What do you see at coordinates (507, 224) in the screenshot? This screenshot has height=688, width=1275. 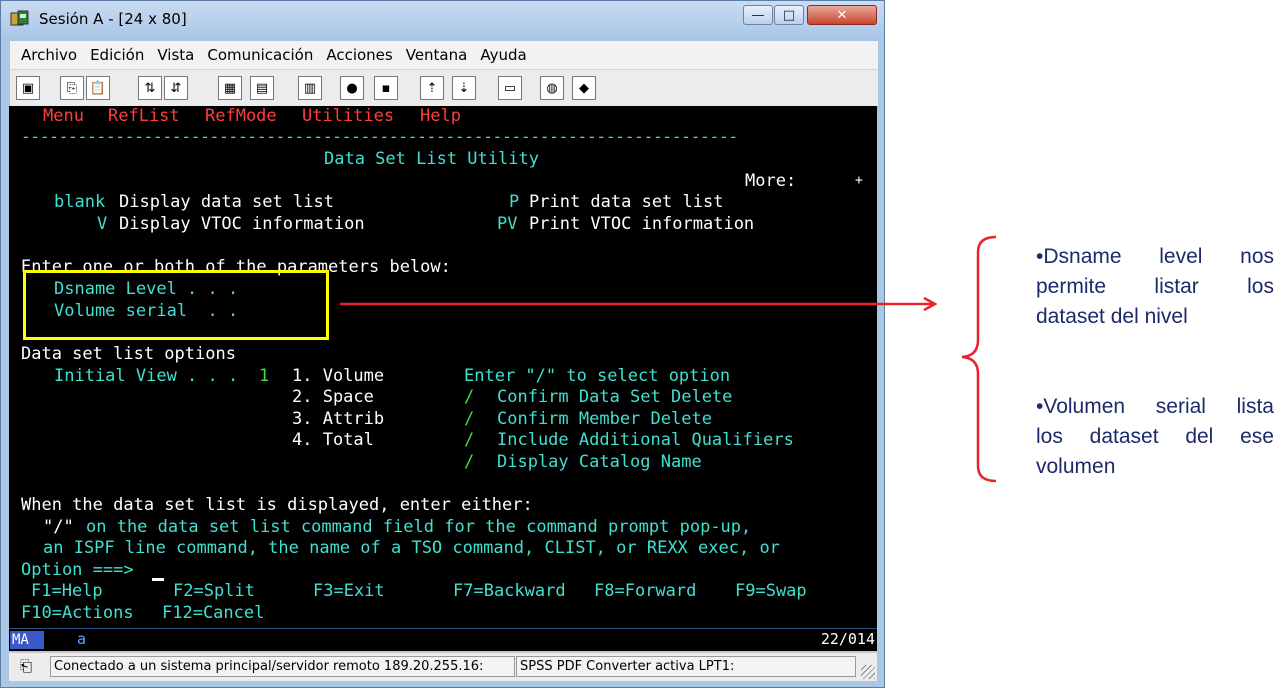 I see `option-key-pv: PV` at bounding box center [507, 224].